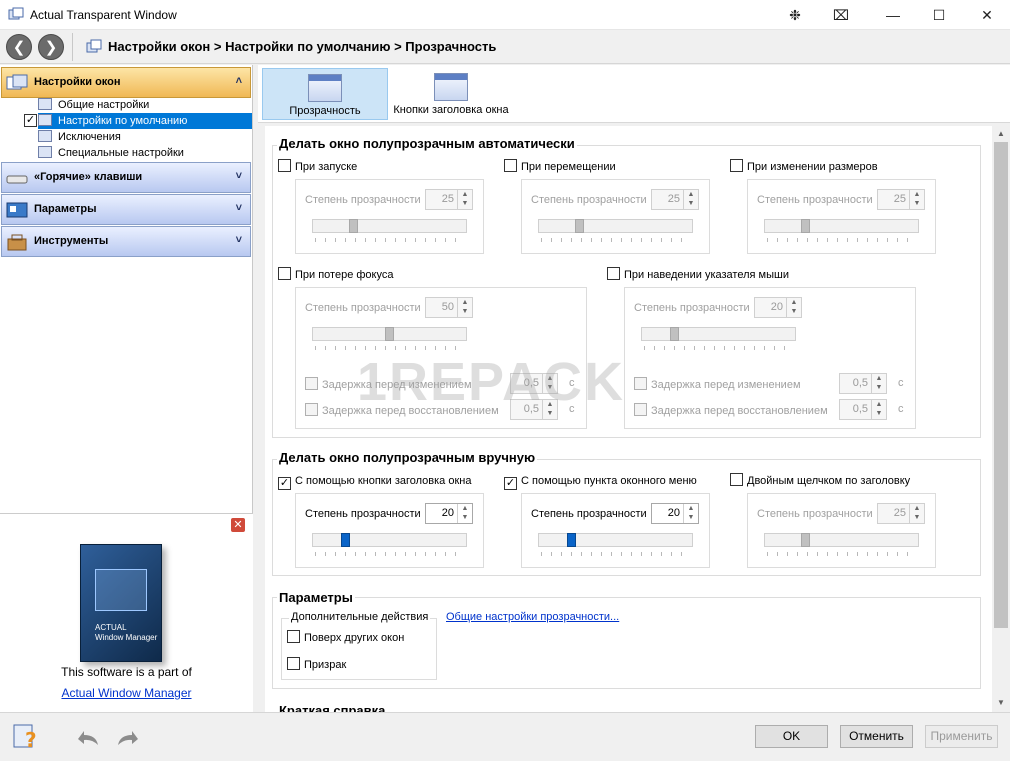 This screenshot has height=761, width=1010. I want to click on resize-checkbox, so click(736, 165).